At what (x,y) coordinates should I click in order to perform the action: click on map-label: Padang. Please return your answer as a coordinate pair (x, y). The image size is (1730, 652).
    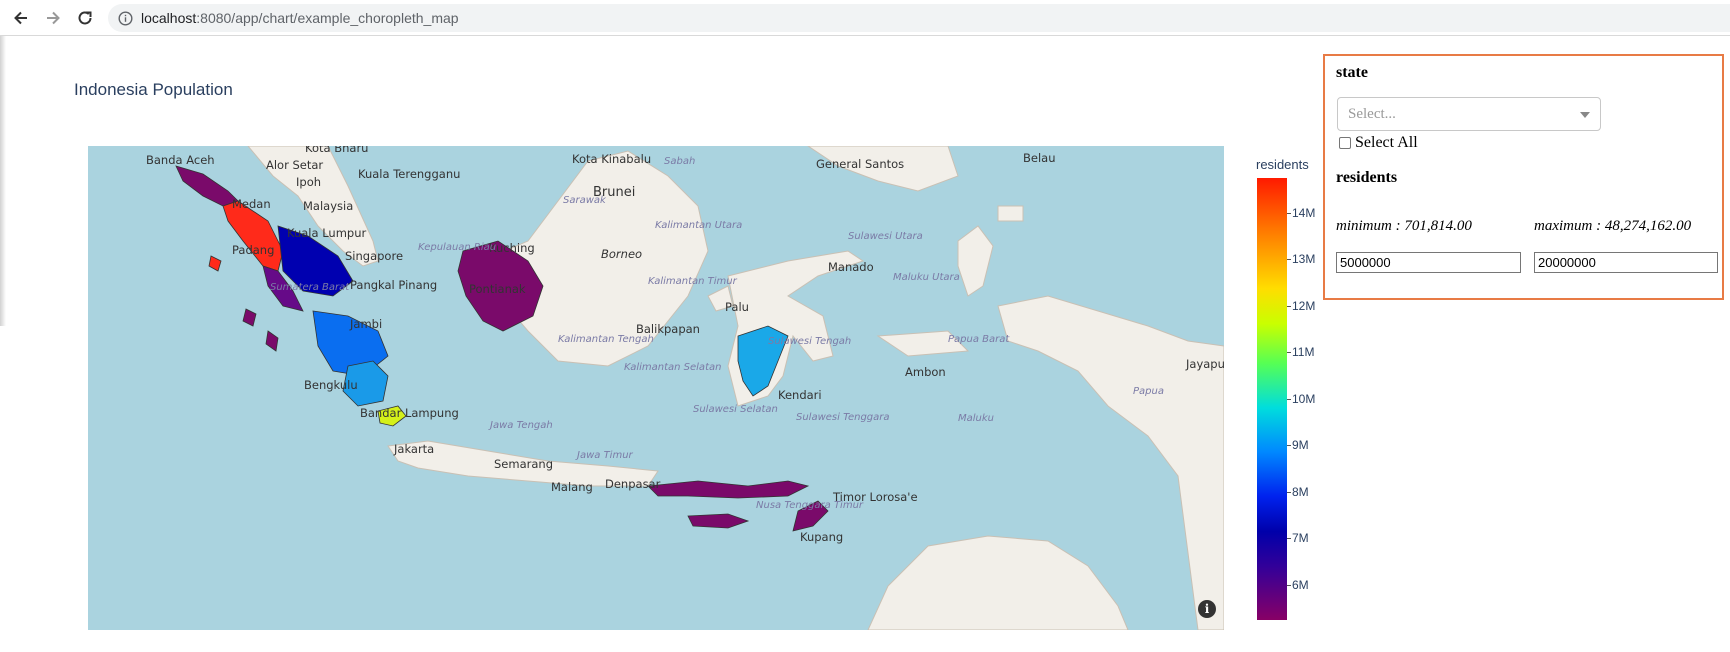
    Looking at the image, I should click on (253, 250).